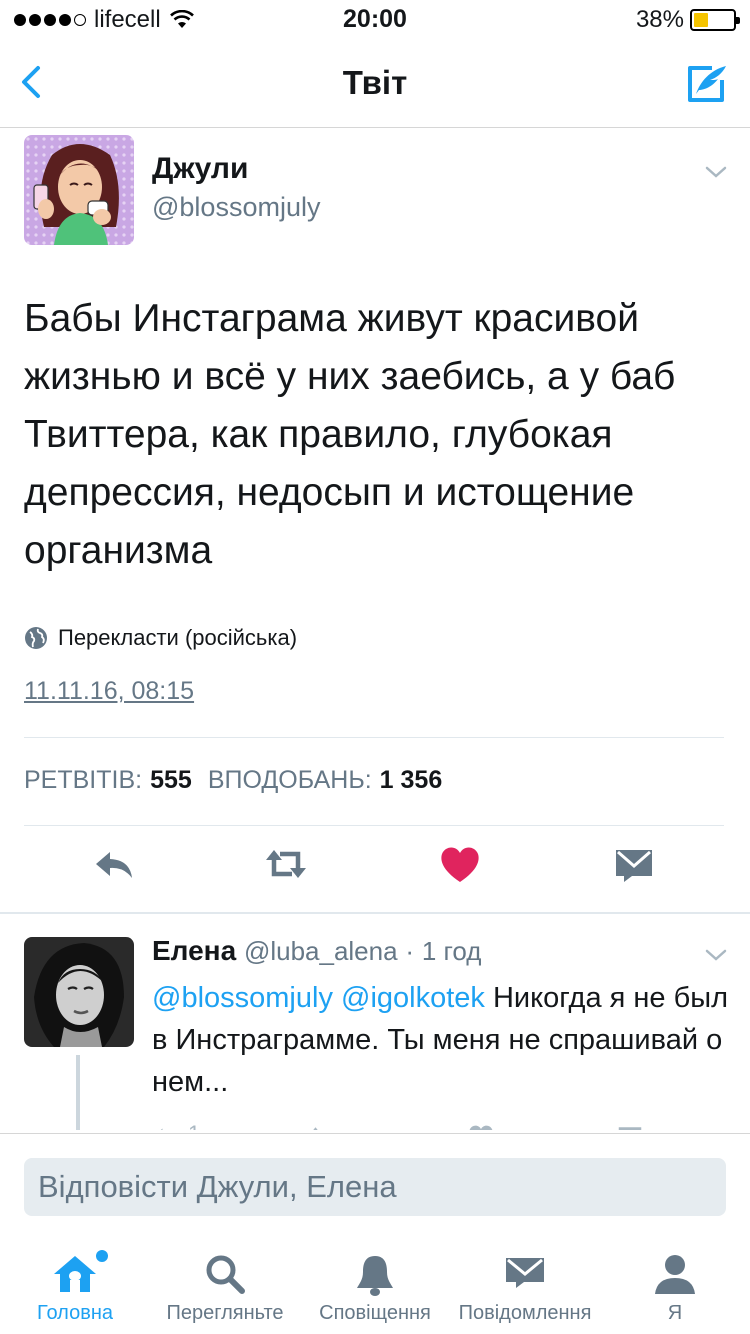 This screenshot has height=1334, width=750. What do you see at coordinates (242, 998) in the screenshot?
I see `mention-link: @blossomjuly` at bounding box center [242, 998].